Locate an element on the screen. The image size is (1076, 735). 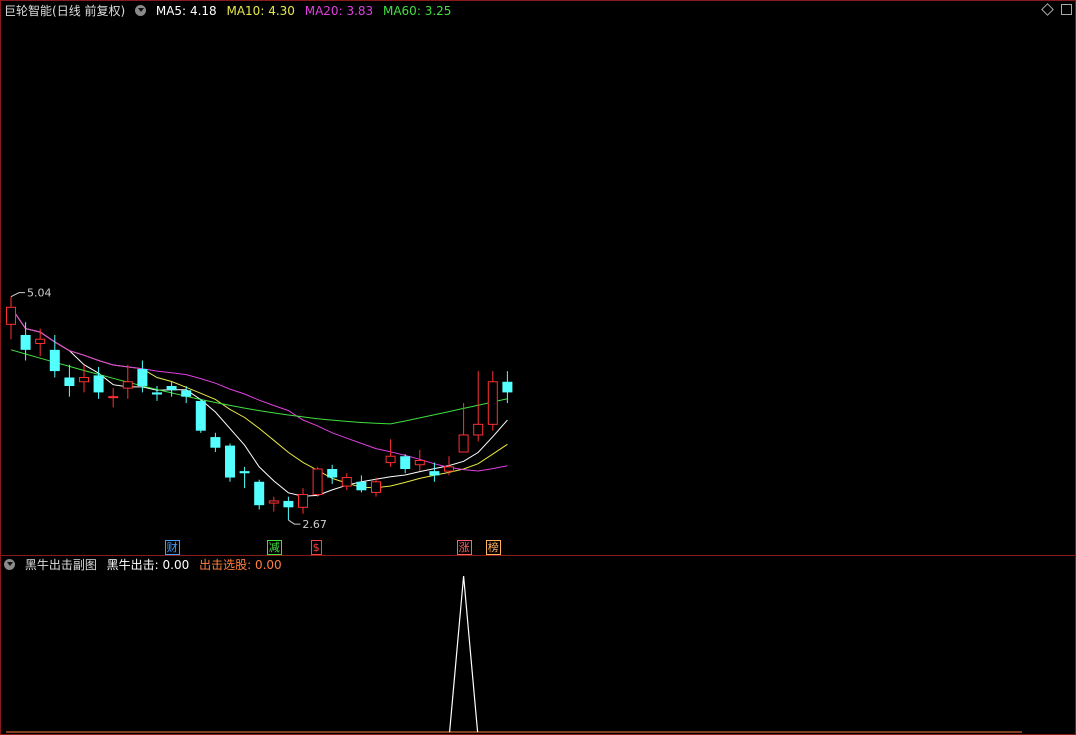
ma20-label: MA20: is located at coordinates (323, 11).